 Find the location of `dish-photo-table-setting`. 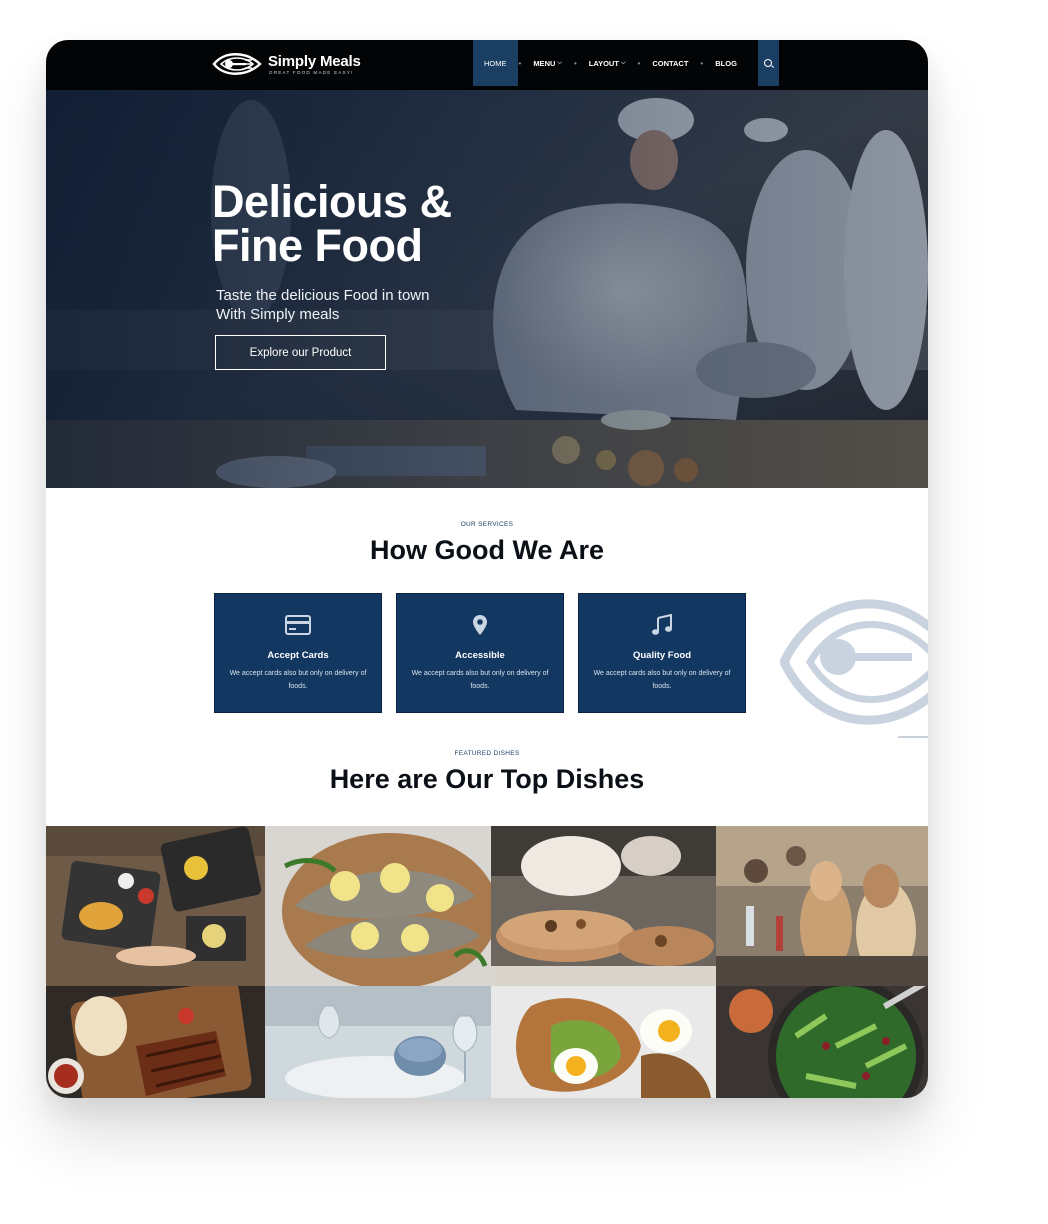

dish-photo-table-setting is located at coordinates (378, 1042).